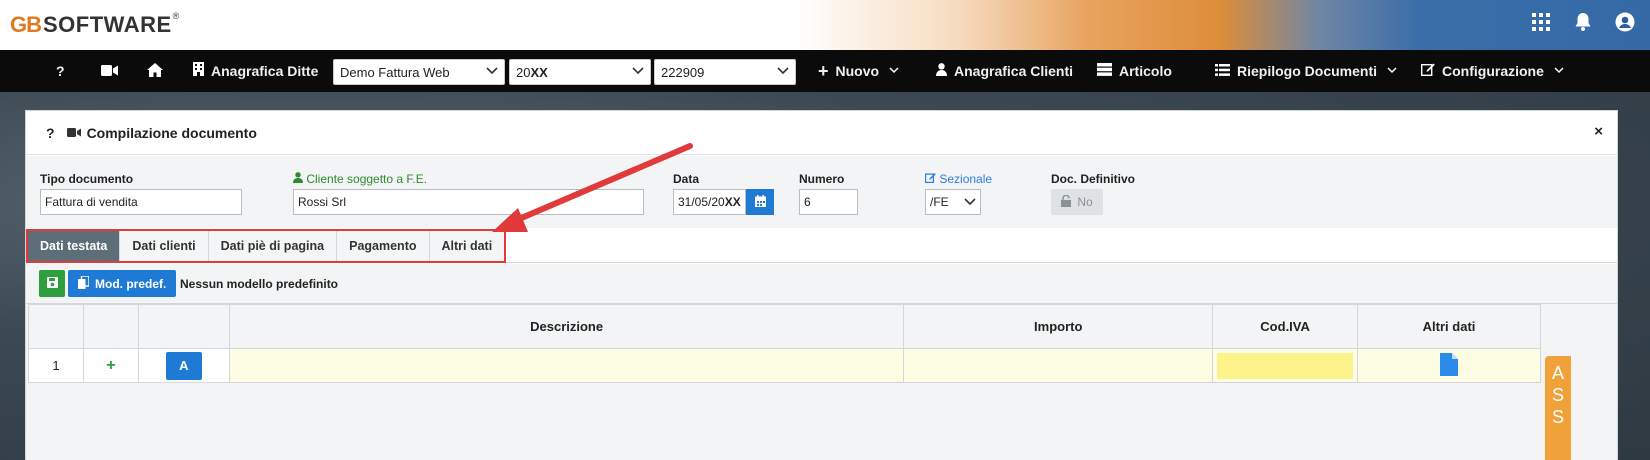  What do you see at coordinates (532, 72) in the screenshot?
I see `year-select-value: 20XX` at bounding box center [532, 72].